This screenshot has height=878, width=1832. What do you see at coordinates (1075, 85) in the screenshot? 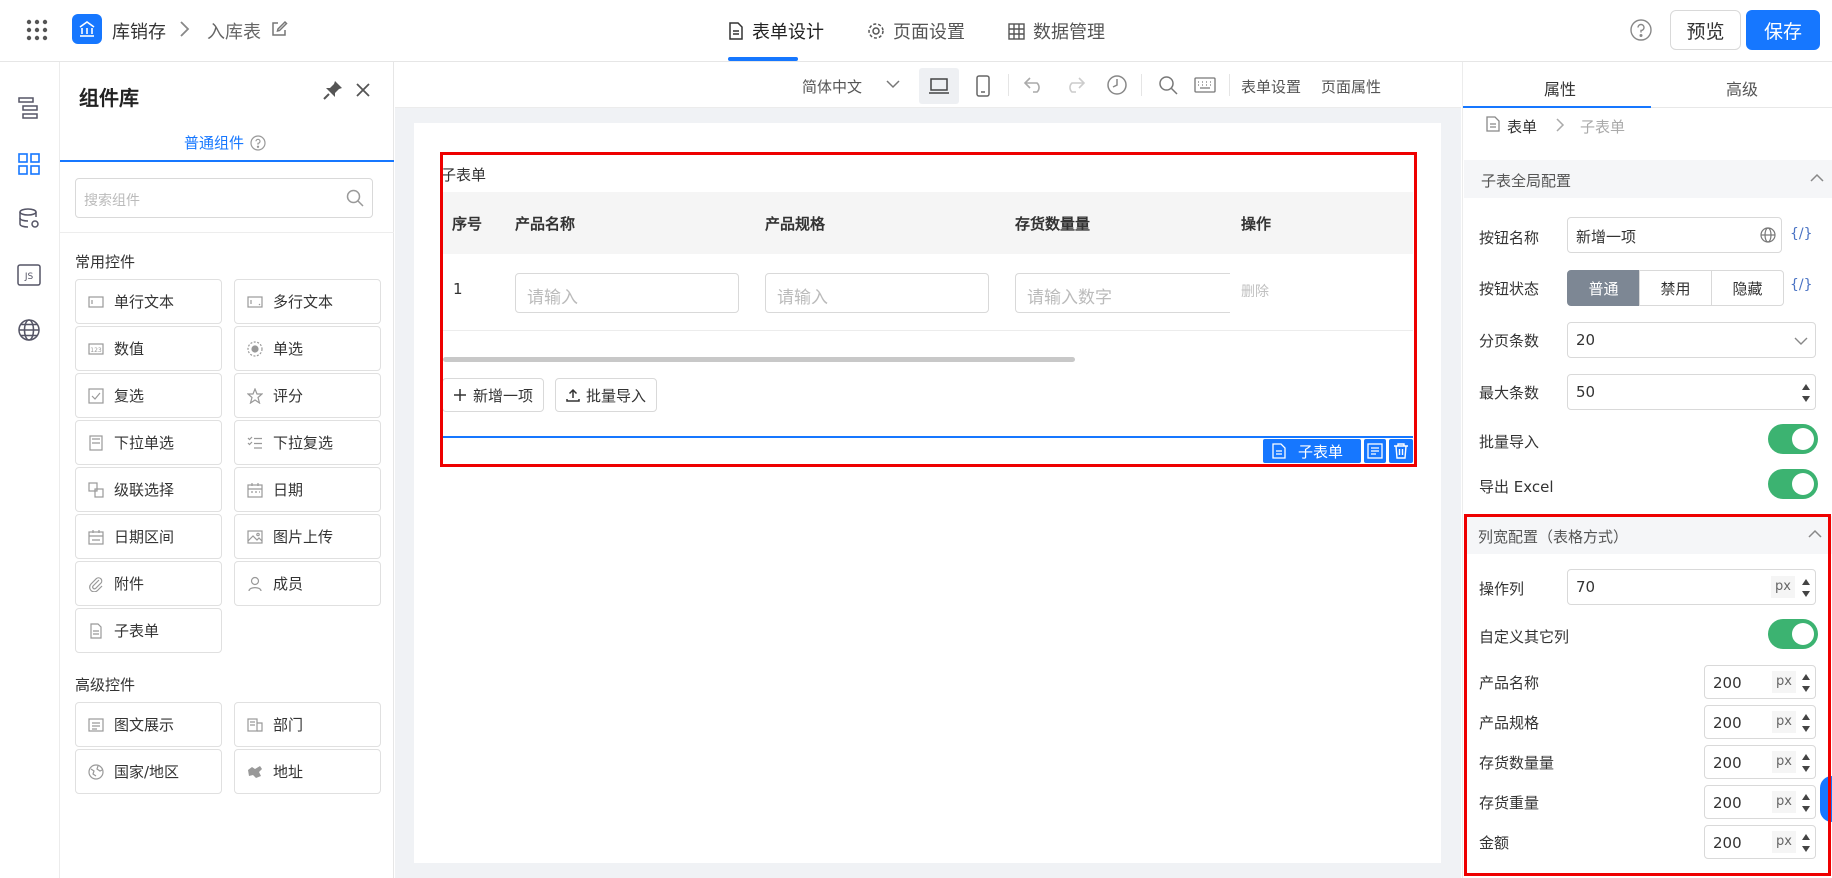
I see `redo-icon` at bounding box center [1075, 85].